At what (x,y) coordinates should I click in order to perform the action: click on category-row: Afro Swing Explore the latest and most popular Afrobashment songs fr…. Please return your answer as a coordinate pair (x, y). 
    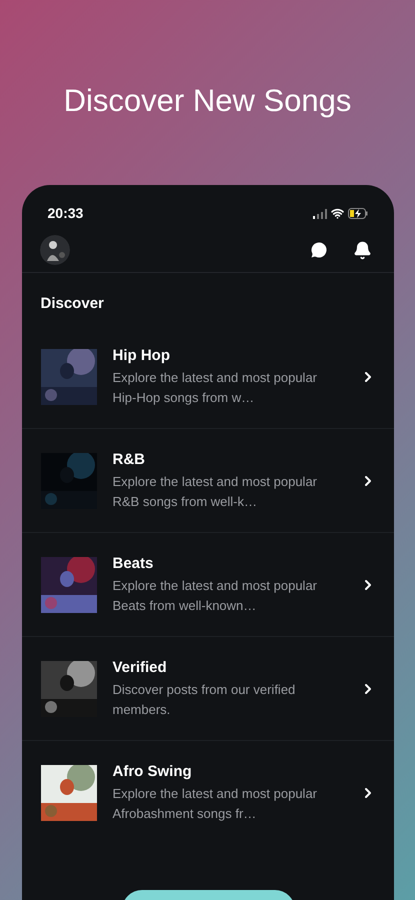
    Looking at the image, I should click on (208, 793).